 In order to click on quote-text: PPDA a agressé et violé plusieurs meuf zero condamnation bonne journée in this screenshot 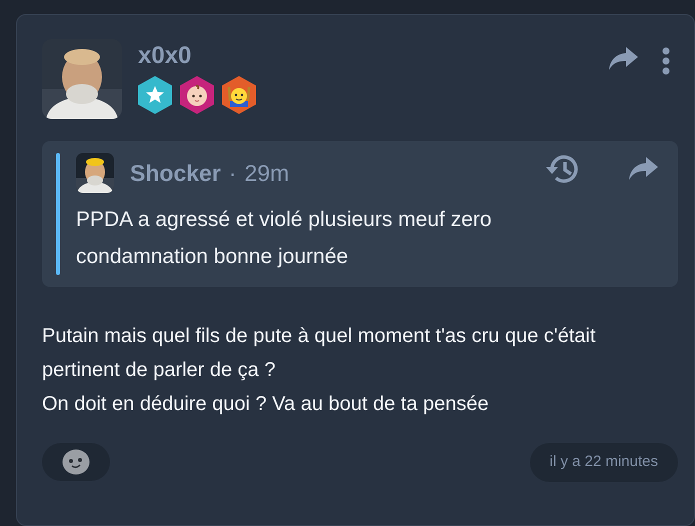, I will do `click(284, 238)`.